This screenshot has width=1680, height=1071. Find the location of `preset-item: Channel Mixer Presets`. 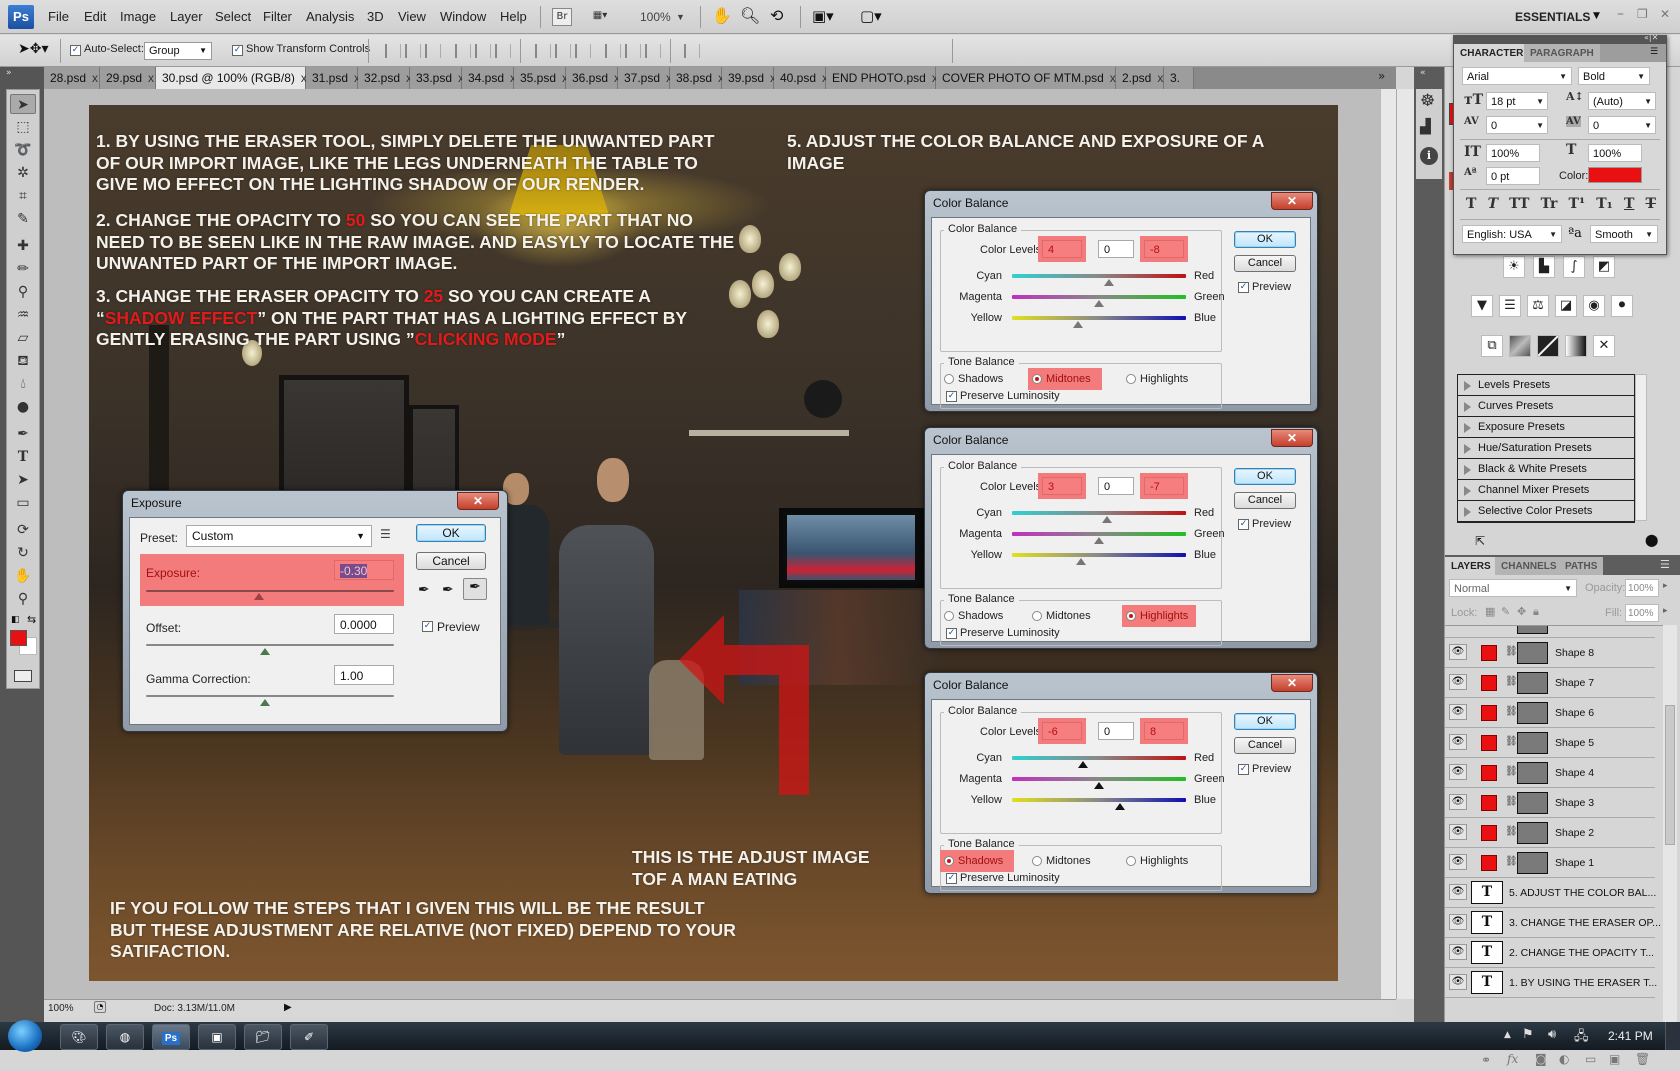

preset-item: Channel Mixer Presets is located at coordinates (1546, 490).